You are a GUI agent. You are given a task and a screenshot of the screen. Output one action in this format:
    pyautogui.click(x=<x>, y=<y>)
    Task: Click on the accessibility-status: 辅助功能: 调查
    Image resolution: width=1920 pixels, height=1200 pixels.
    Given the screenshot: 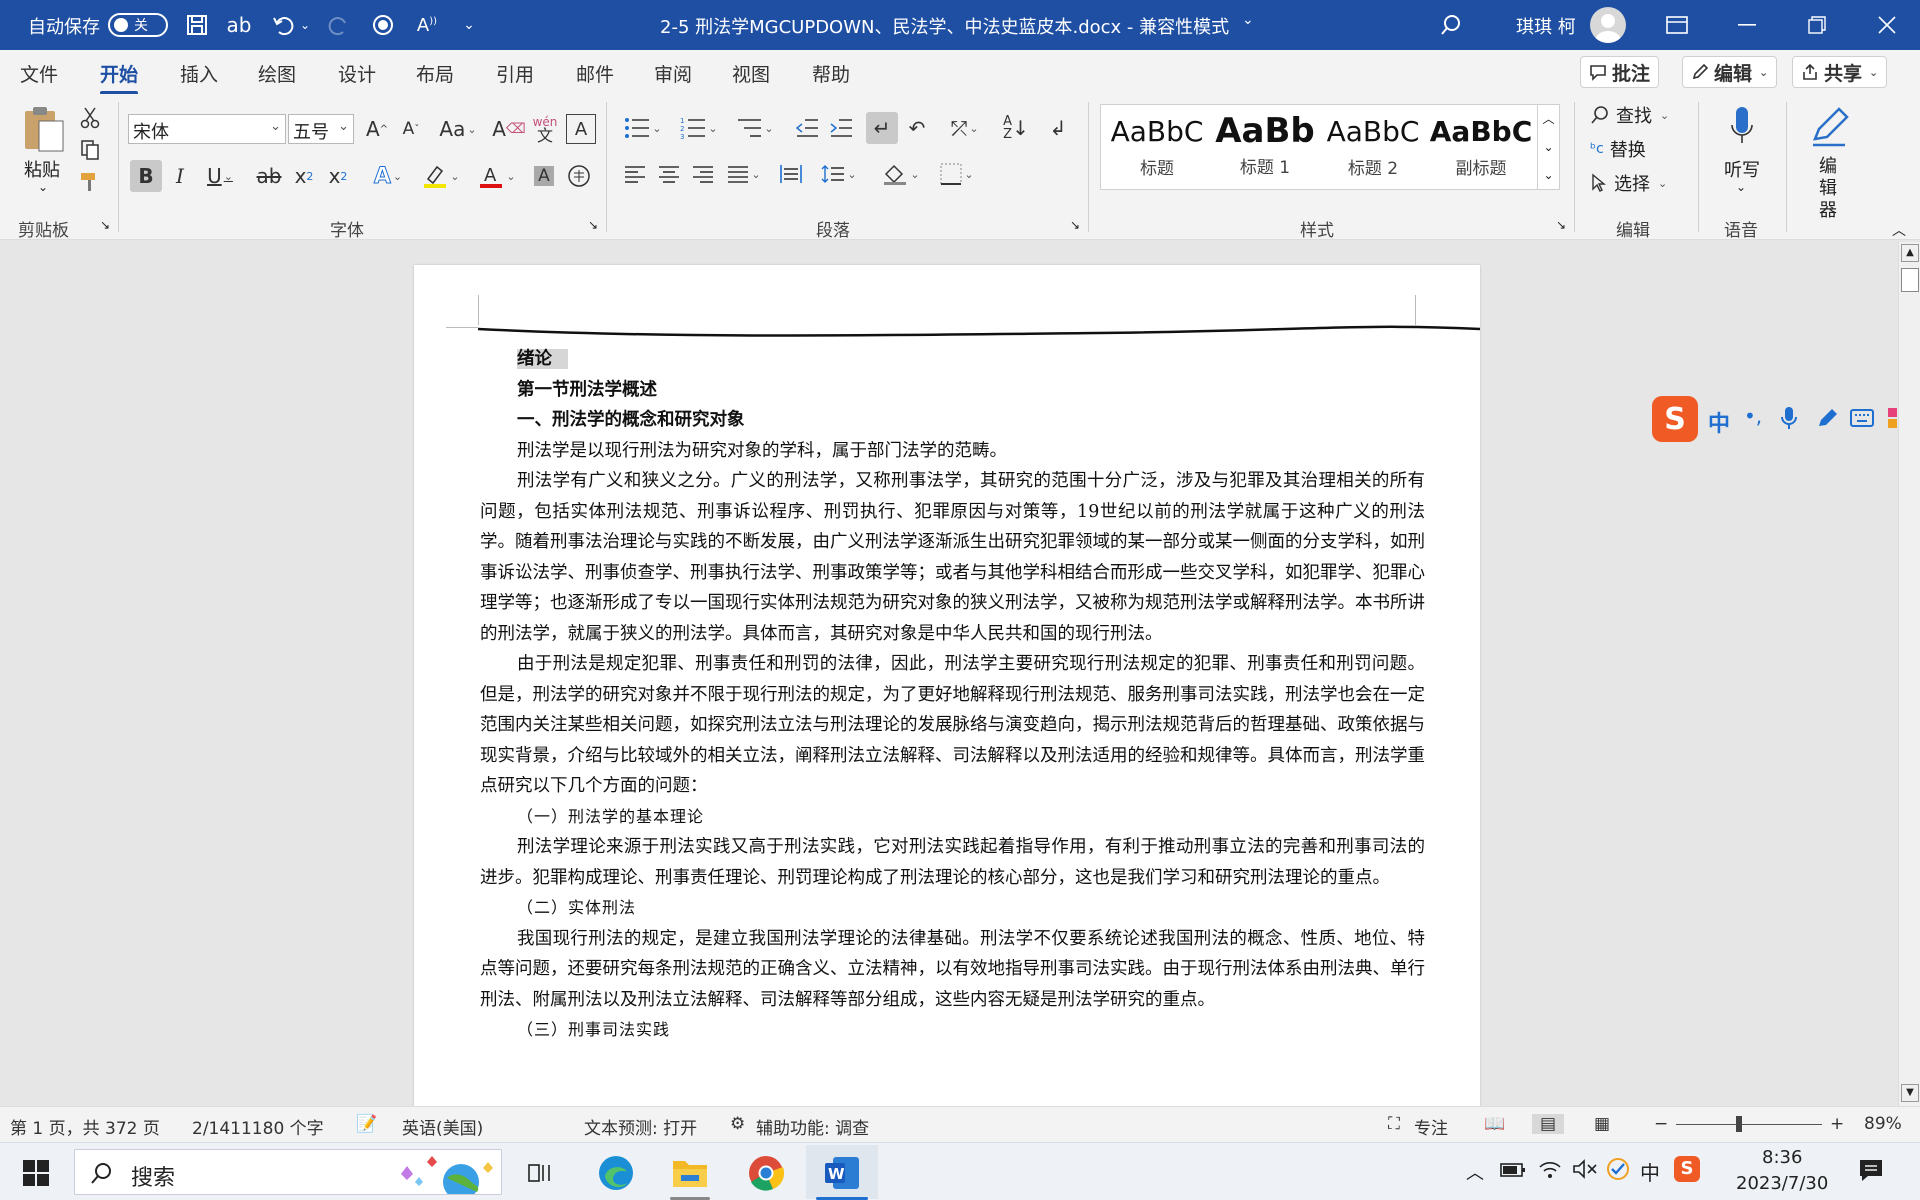 What is the action you would take?
    pyautogui.click(x=812, y=1126)
    